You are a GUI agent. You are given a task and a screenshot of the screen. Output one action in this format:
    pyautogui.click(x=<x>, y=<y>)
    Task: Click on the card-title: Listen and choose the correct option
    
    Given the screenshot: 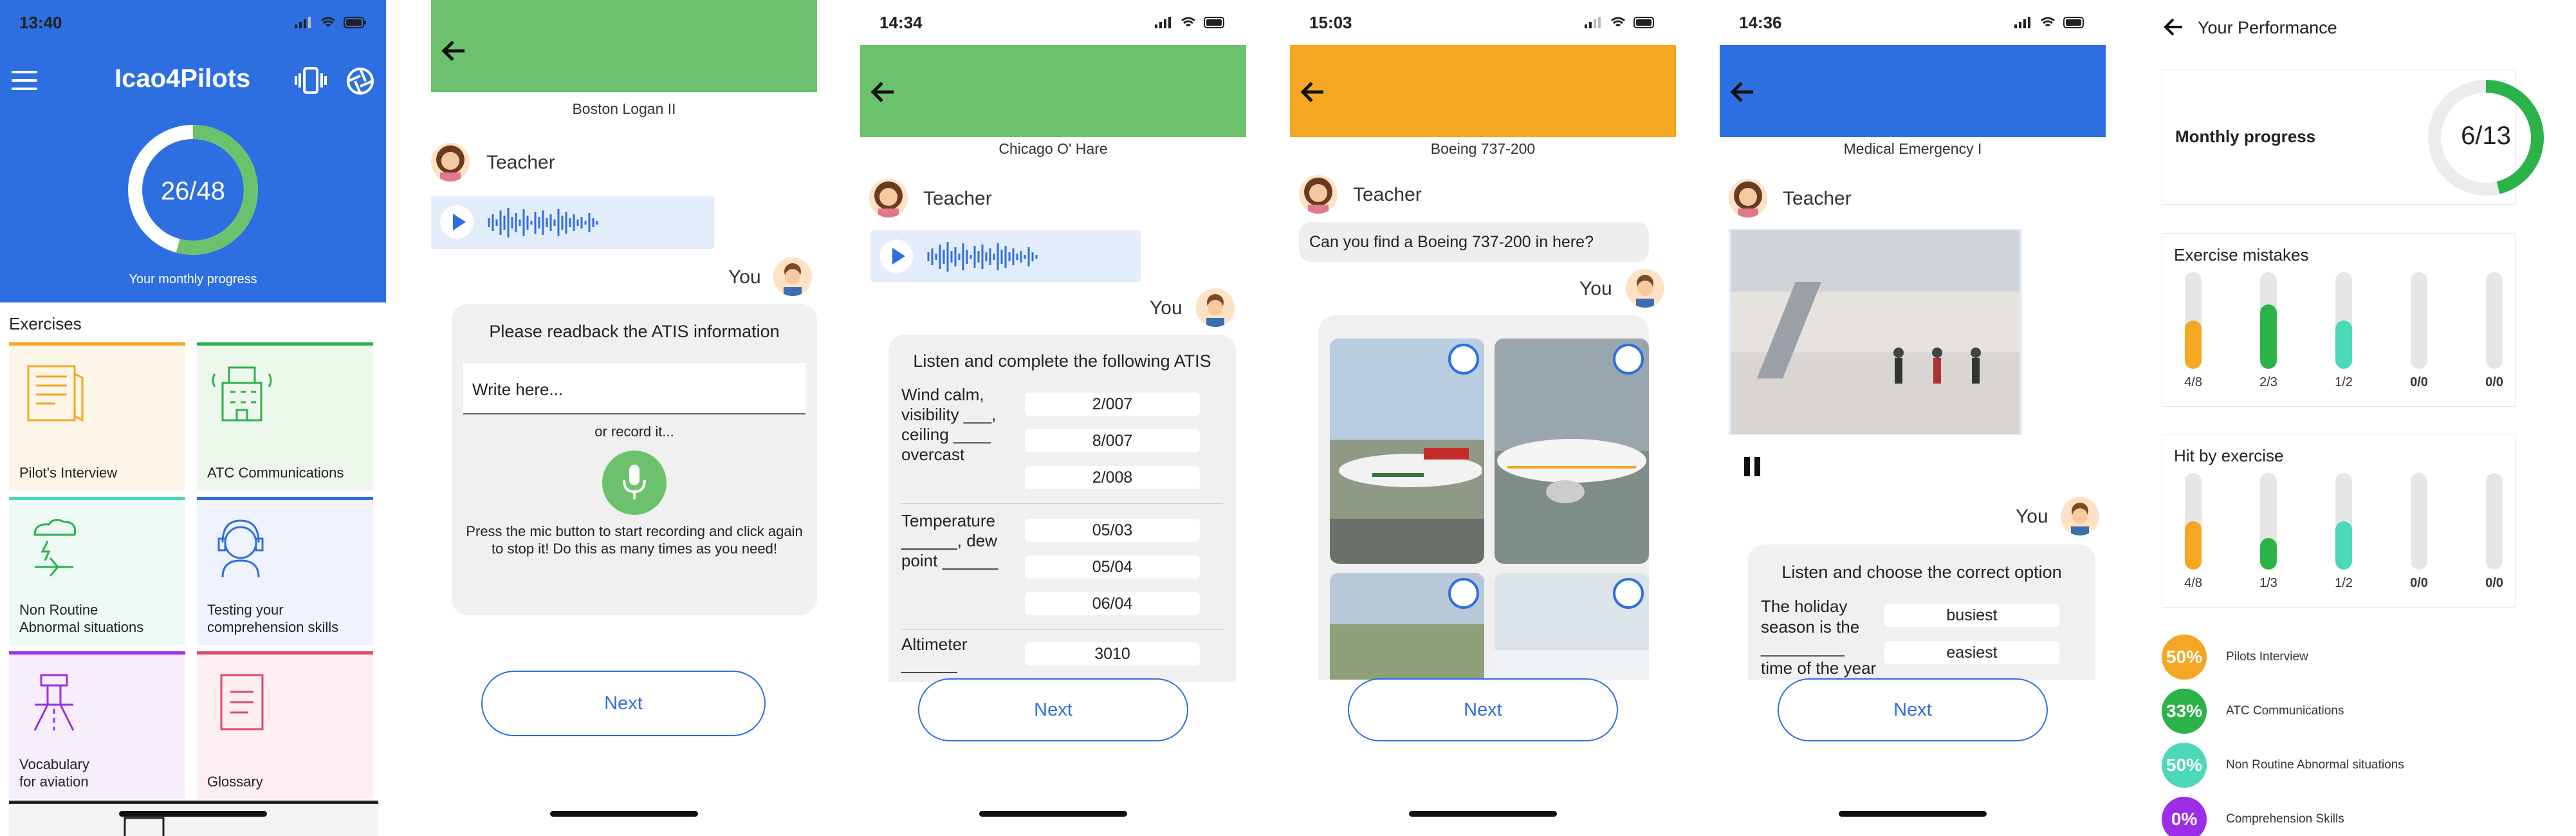 What is the action you would take?
    pyautogui.click(x=1921, y=572)
    